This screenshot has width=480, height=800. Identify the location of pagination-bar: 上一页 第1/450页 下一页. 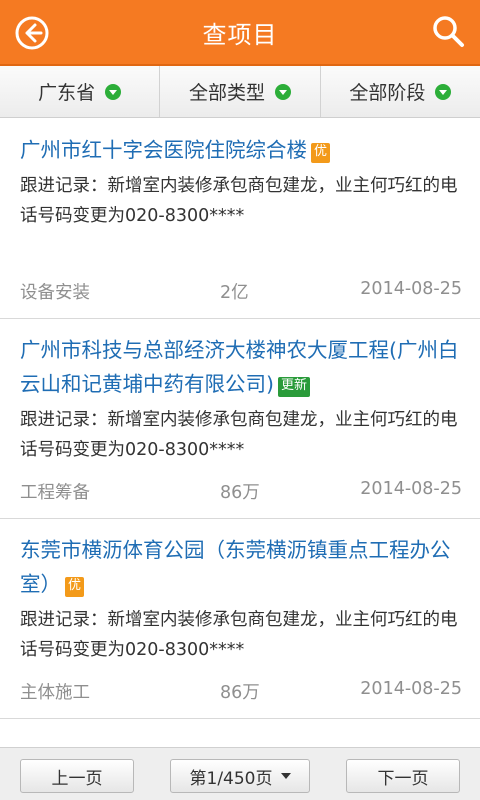
(240, 773).